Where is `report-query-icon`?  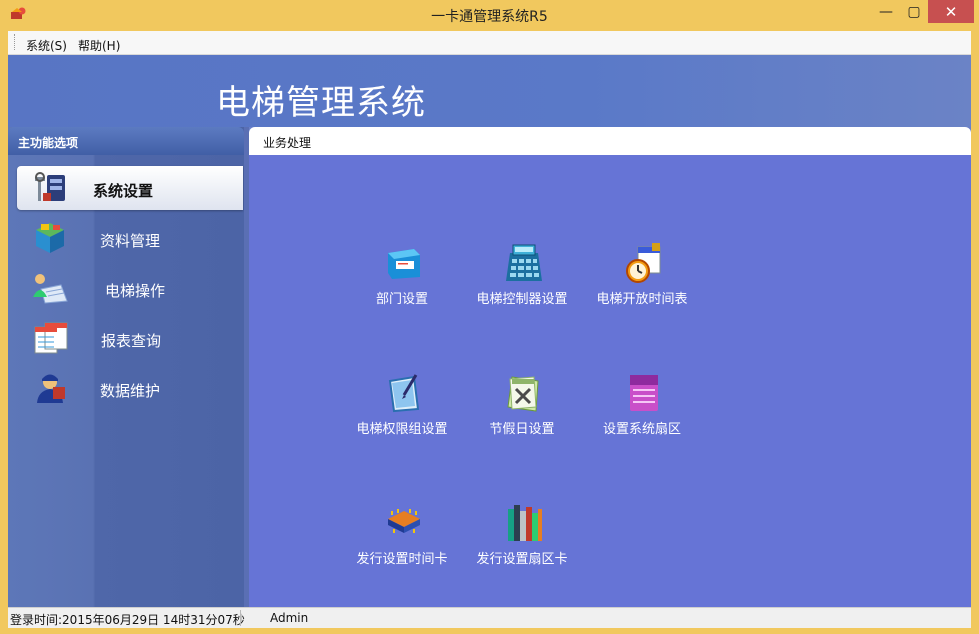 report-query-icon is located at coordinates (51, 338).